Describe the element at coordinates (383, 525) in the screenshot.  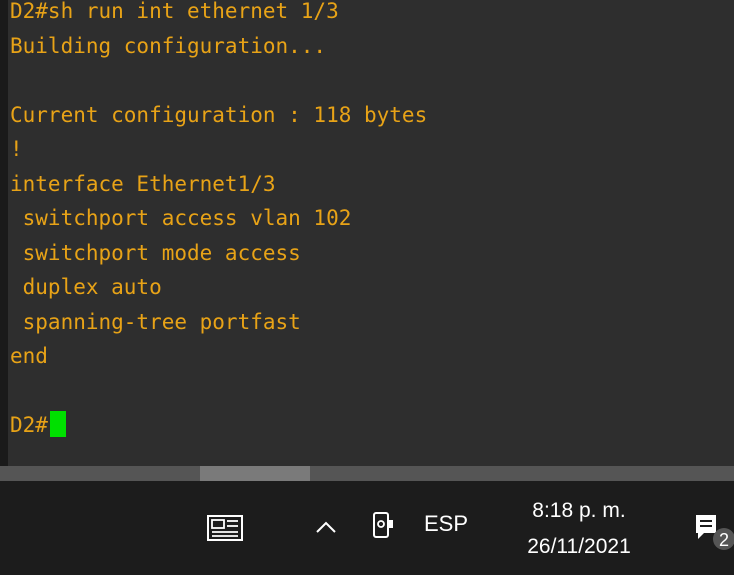
I see `camera-icon` at that location.